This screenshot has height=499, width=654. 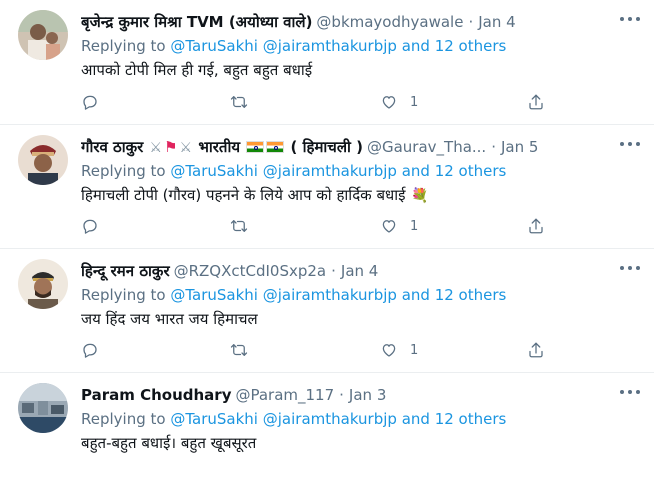 I want to click on author-name: Param Choudhary, so click(x=156, y=395).